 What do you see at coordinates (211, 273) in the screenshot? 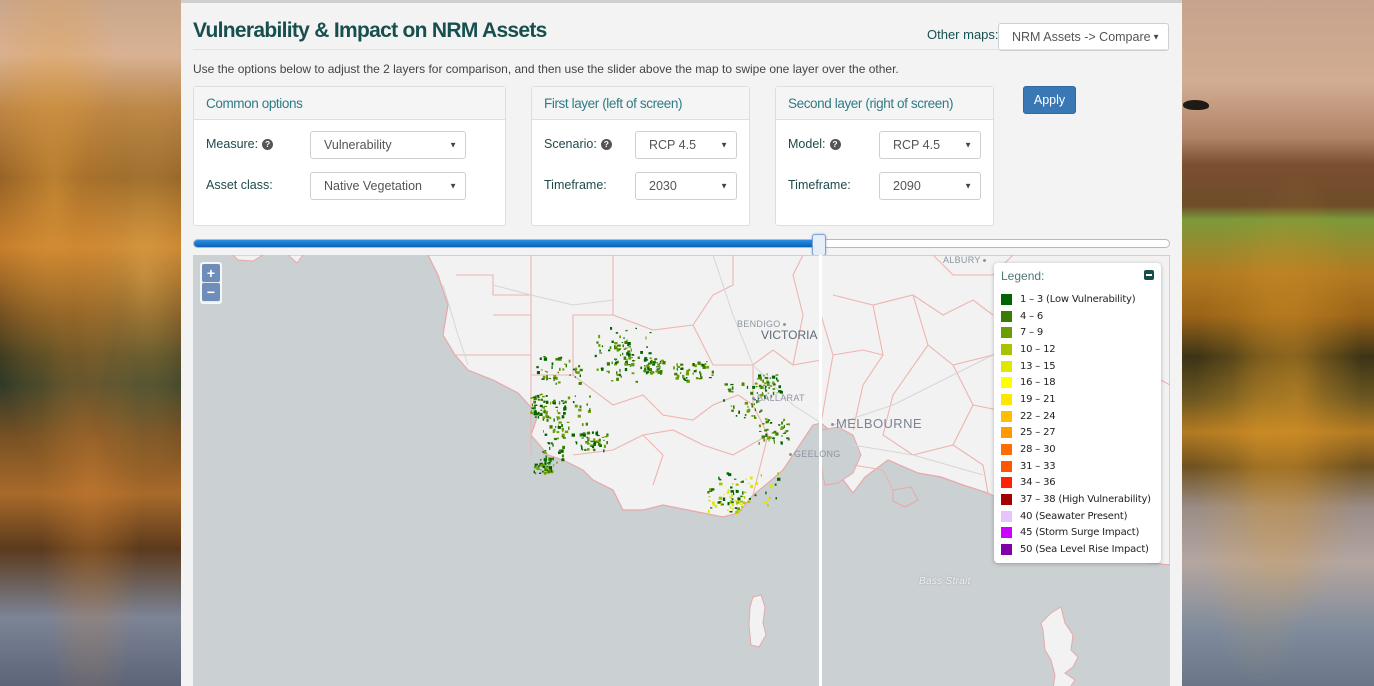
I see `zoom-in-button: +` at bounding box center [211, 273].